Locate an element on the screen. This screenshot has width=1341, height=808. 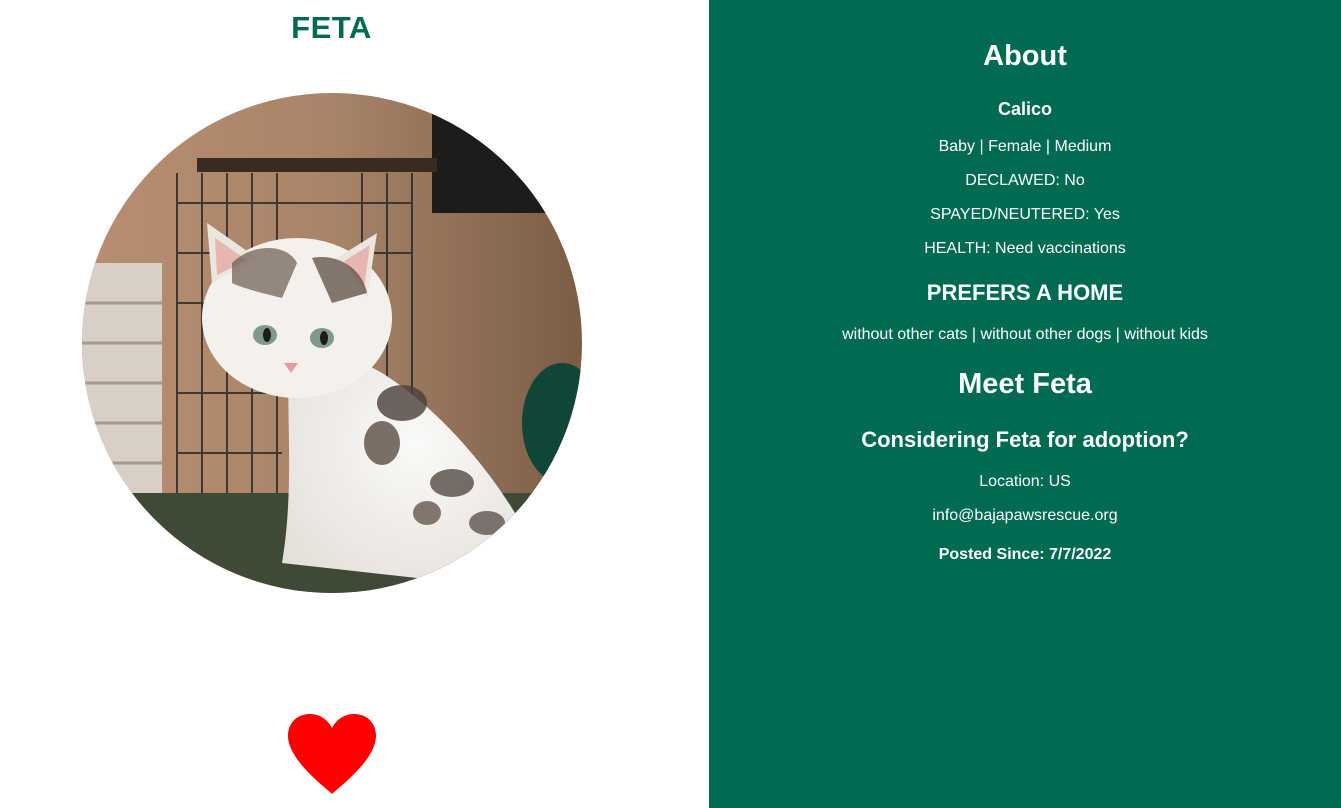
breed-label: Calico is located at coordinates (1025, 109).